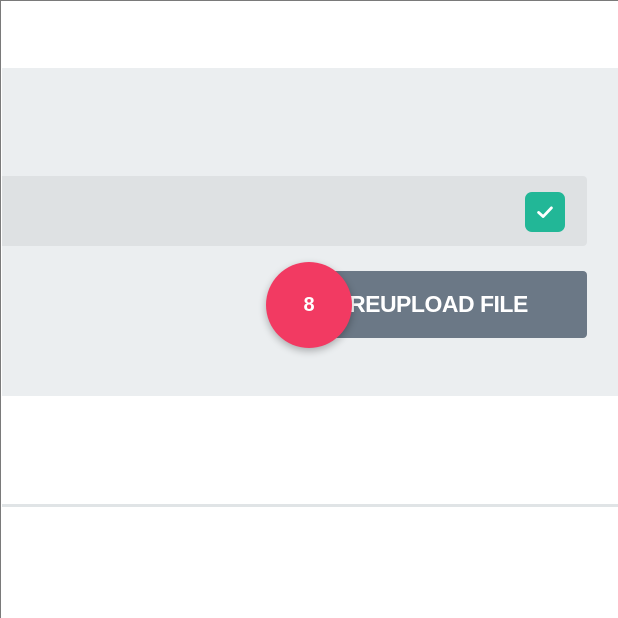  What do you see at coordinates (310, 505) in the screenshot?
I see `section-divider` at bounding box center [310, 505].